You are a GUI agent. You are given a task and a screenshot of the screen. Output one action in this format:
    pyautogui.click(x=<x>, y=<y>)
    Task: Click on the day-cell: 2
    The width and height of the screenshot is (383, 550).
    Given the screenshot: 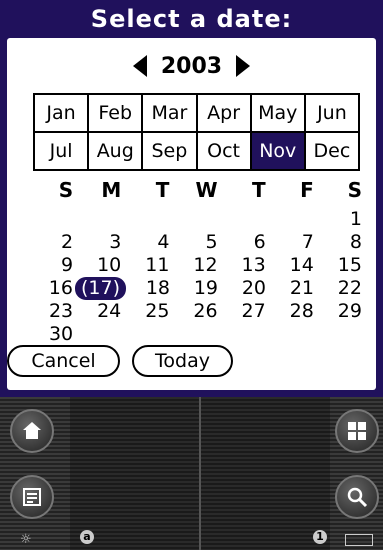 What is the action you would take?
    pyautogui.click(x=51, y=242)
    